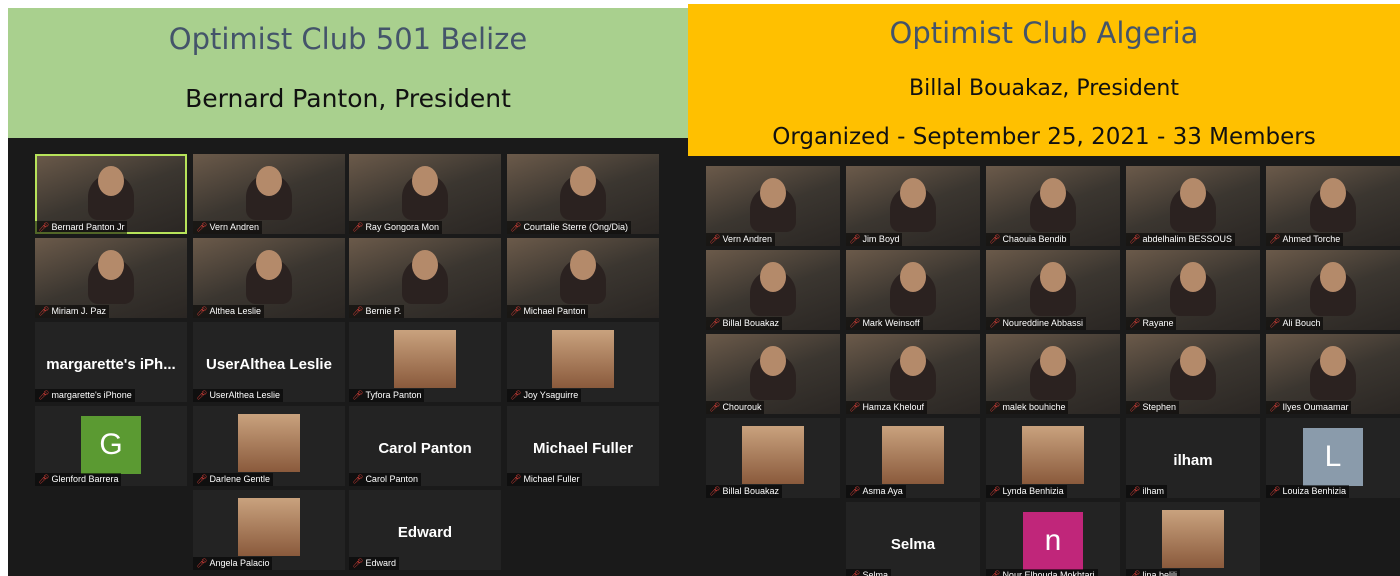 This screenshot has width=1400, height=576. I want to click on participant-tile: 🎤︎ Bernie P., so click(425, 278).